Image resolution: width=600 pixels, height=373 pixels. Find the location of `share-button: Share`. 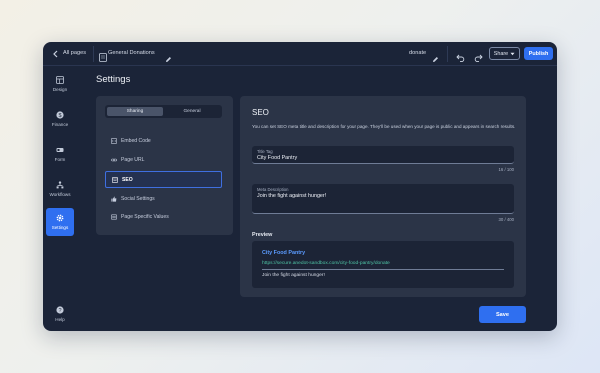

share-button: Share is located at coordinates (504, 53).